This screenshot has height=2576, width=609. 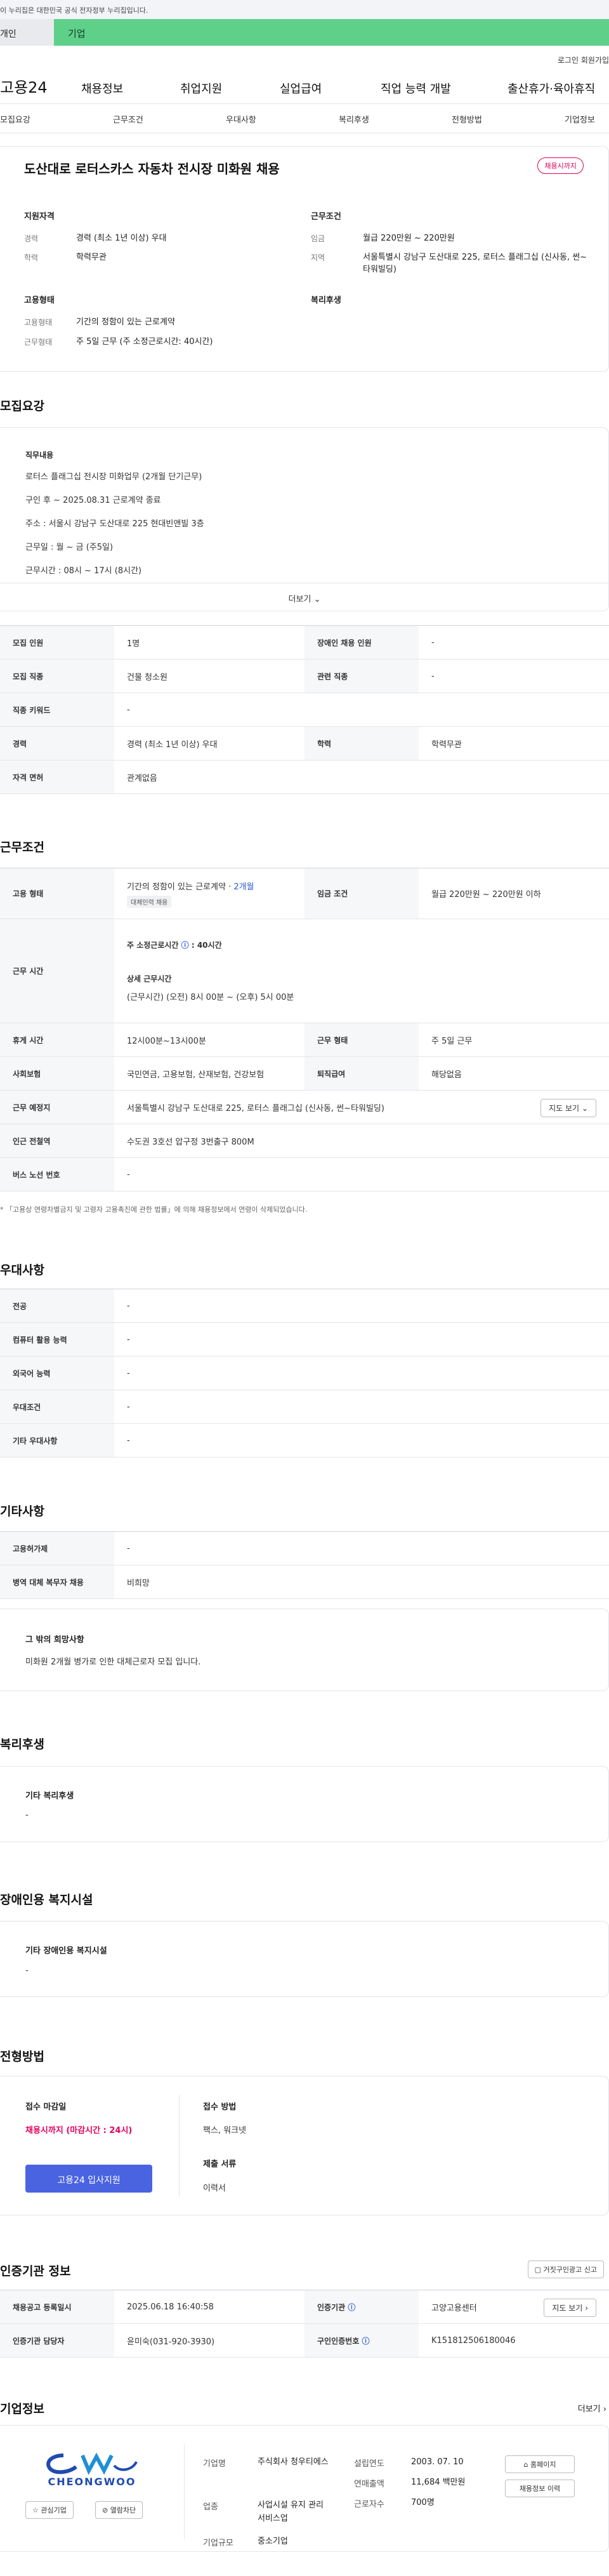 I want to click on table-header-cell: 인근 전철역, so click(x=57, y=1140).